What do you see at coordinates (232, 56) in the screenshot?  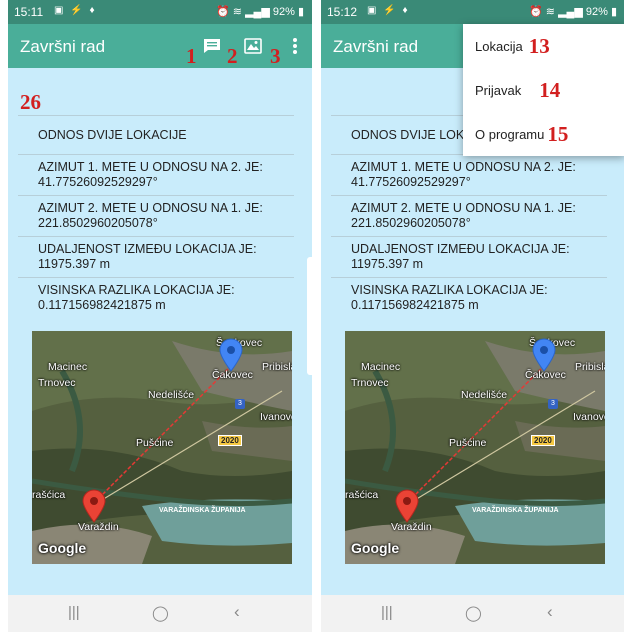 I see `annotation-map: 2` at bounding box center [232, 56].